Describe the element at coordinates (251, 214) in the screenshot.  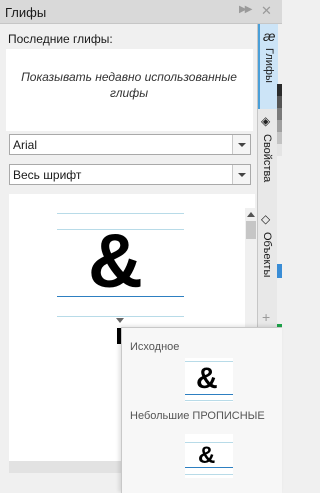
I see `scroll-up-icon` at that location.